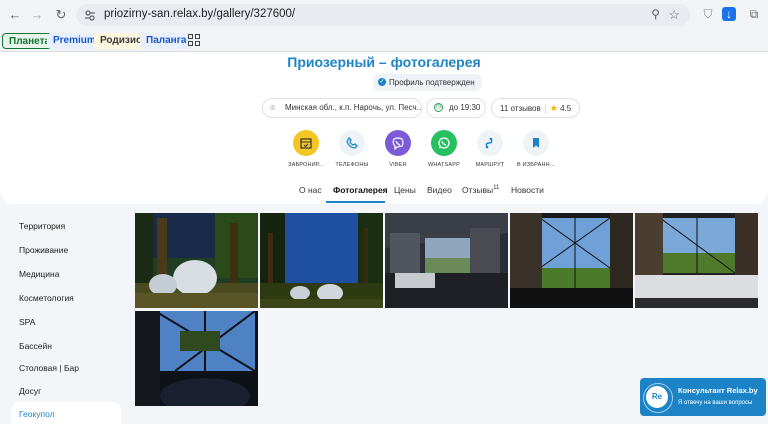 Image resolution: width=768 pixels, height=424 pixels. I want to click on route-icon, so click(490, 143).